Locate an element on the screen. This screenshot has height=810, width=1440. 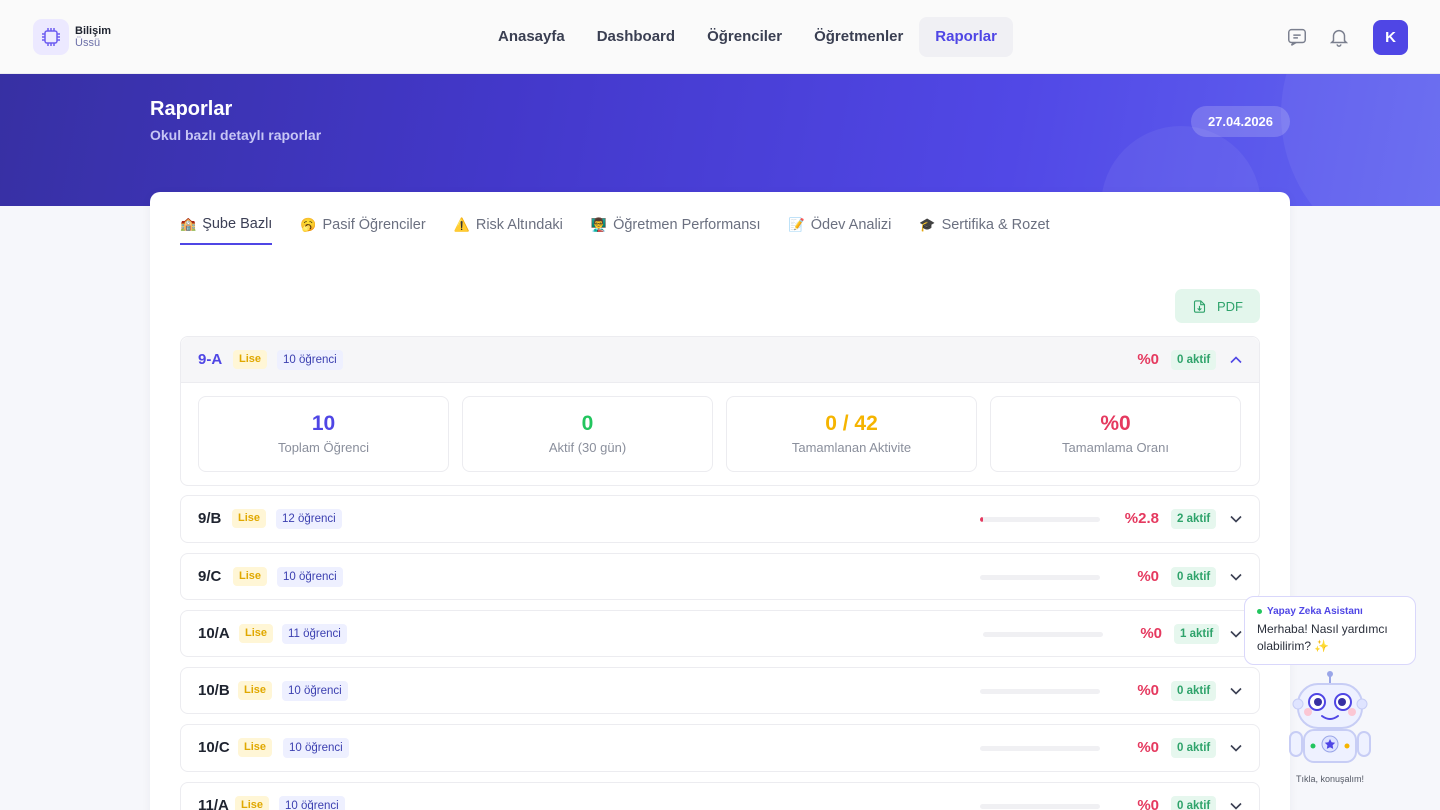
branch-row-header: 9-A Lise 10 öğrenci %0 0 aktif is located at coordinates (720, 360).